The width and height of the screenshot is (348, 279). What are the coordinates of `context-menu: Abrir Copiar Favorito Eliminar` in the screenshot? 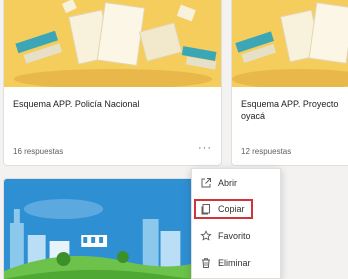 It's located at (236, 223).